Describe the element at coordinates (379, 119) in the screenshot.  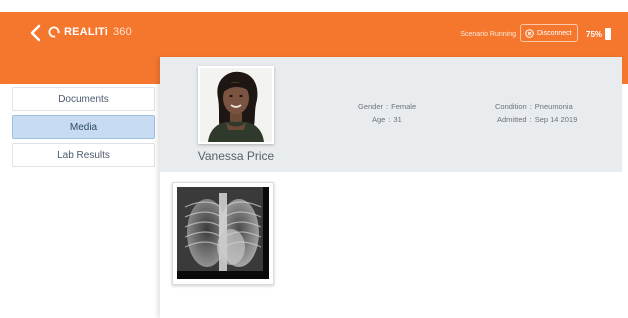
I see `age-label: Age` at that location.